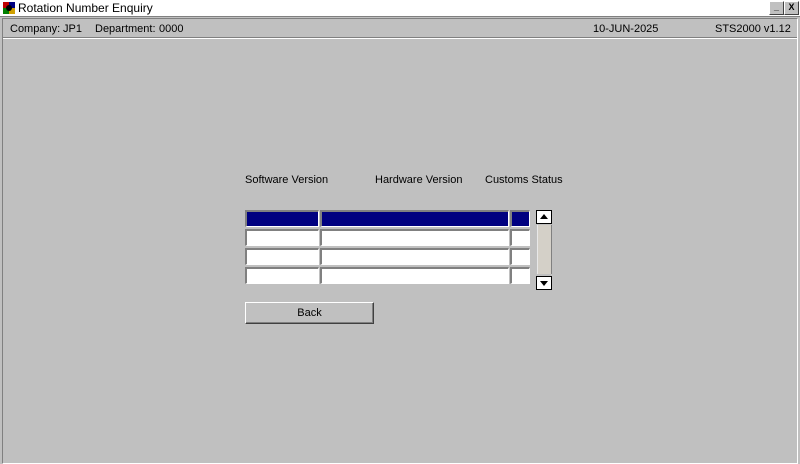 The image size is (800, 464). I want to click on company-value: JP1, so click(72, 29).